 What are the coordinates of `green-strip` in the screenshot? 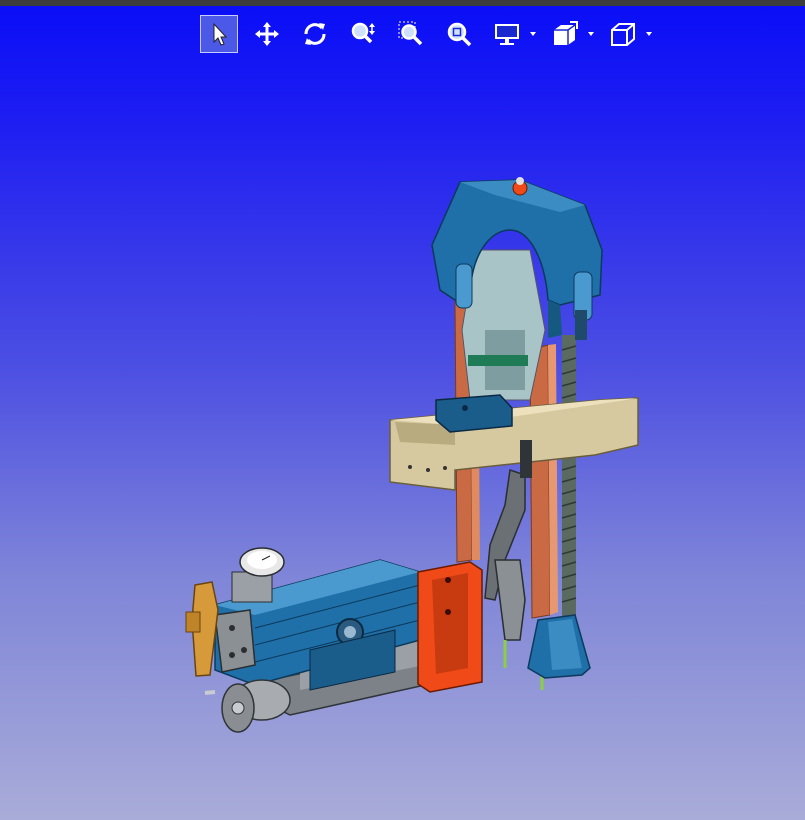 It's located at (498, 360).